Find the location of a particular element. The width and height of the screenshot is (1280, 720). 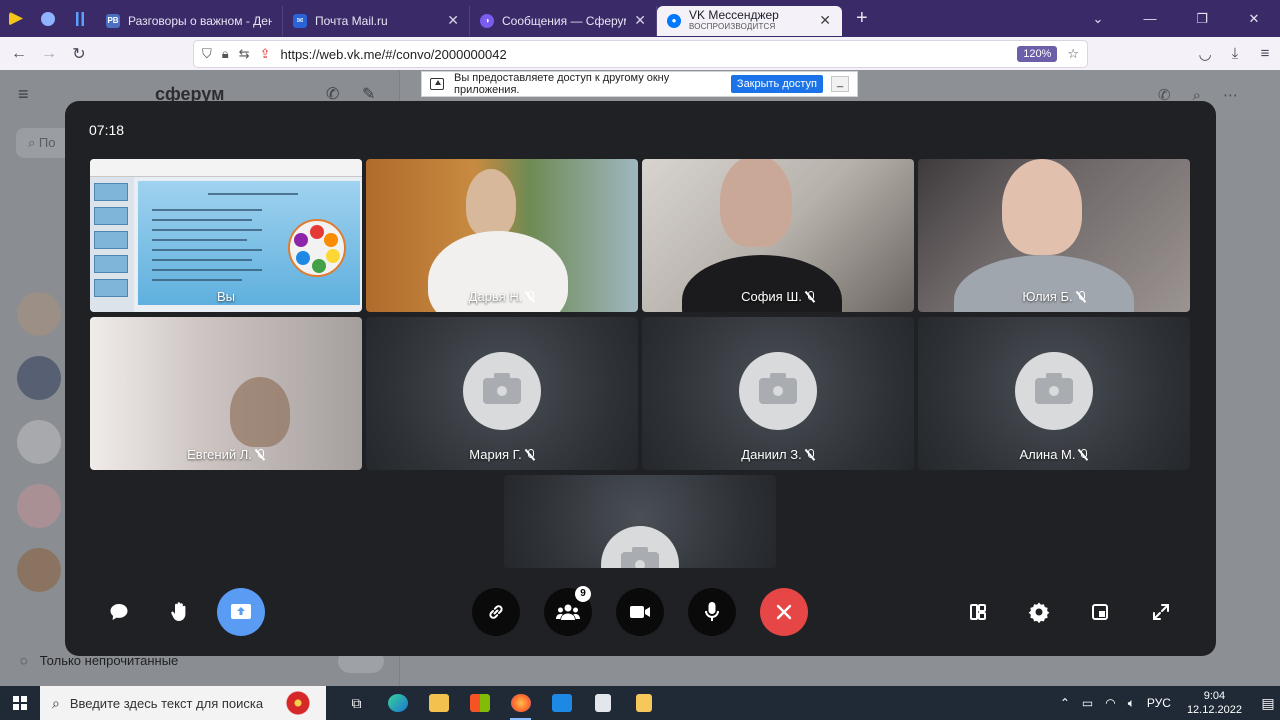

participants-button: 9 is located at coordinates (568, 611).